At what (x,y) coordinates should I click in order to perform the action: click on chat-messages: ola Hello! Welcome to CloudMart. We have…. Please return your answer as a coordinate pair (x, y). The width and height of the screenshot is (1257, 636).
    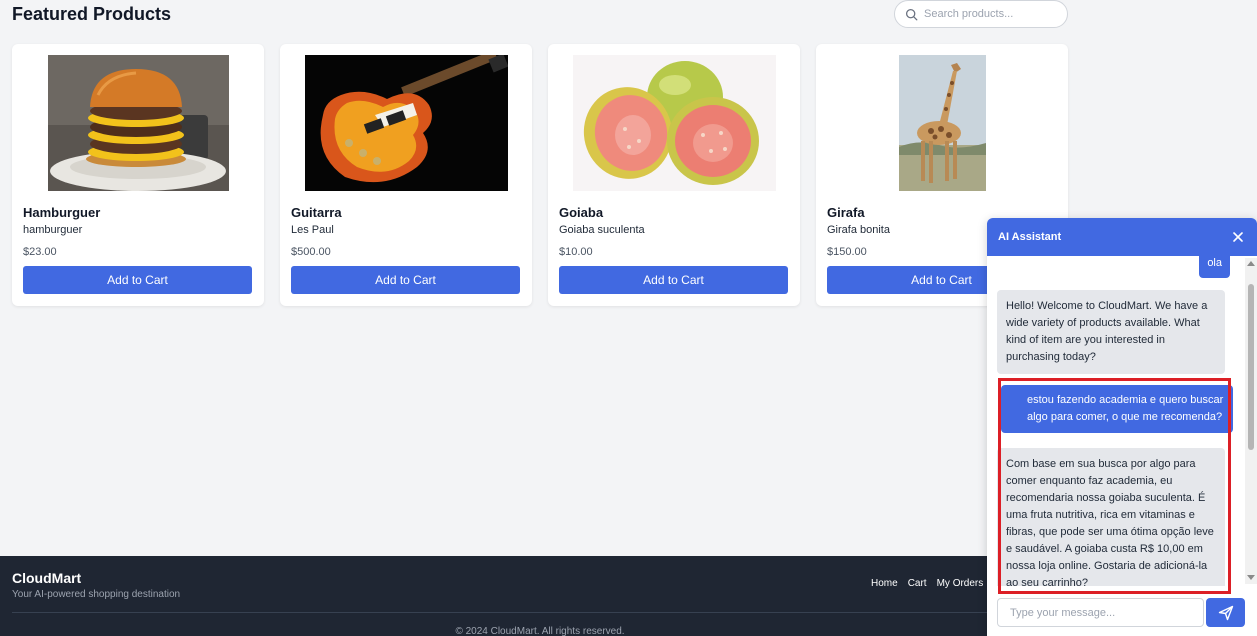
    Looking at the image, I should click on (1122, 421).